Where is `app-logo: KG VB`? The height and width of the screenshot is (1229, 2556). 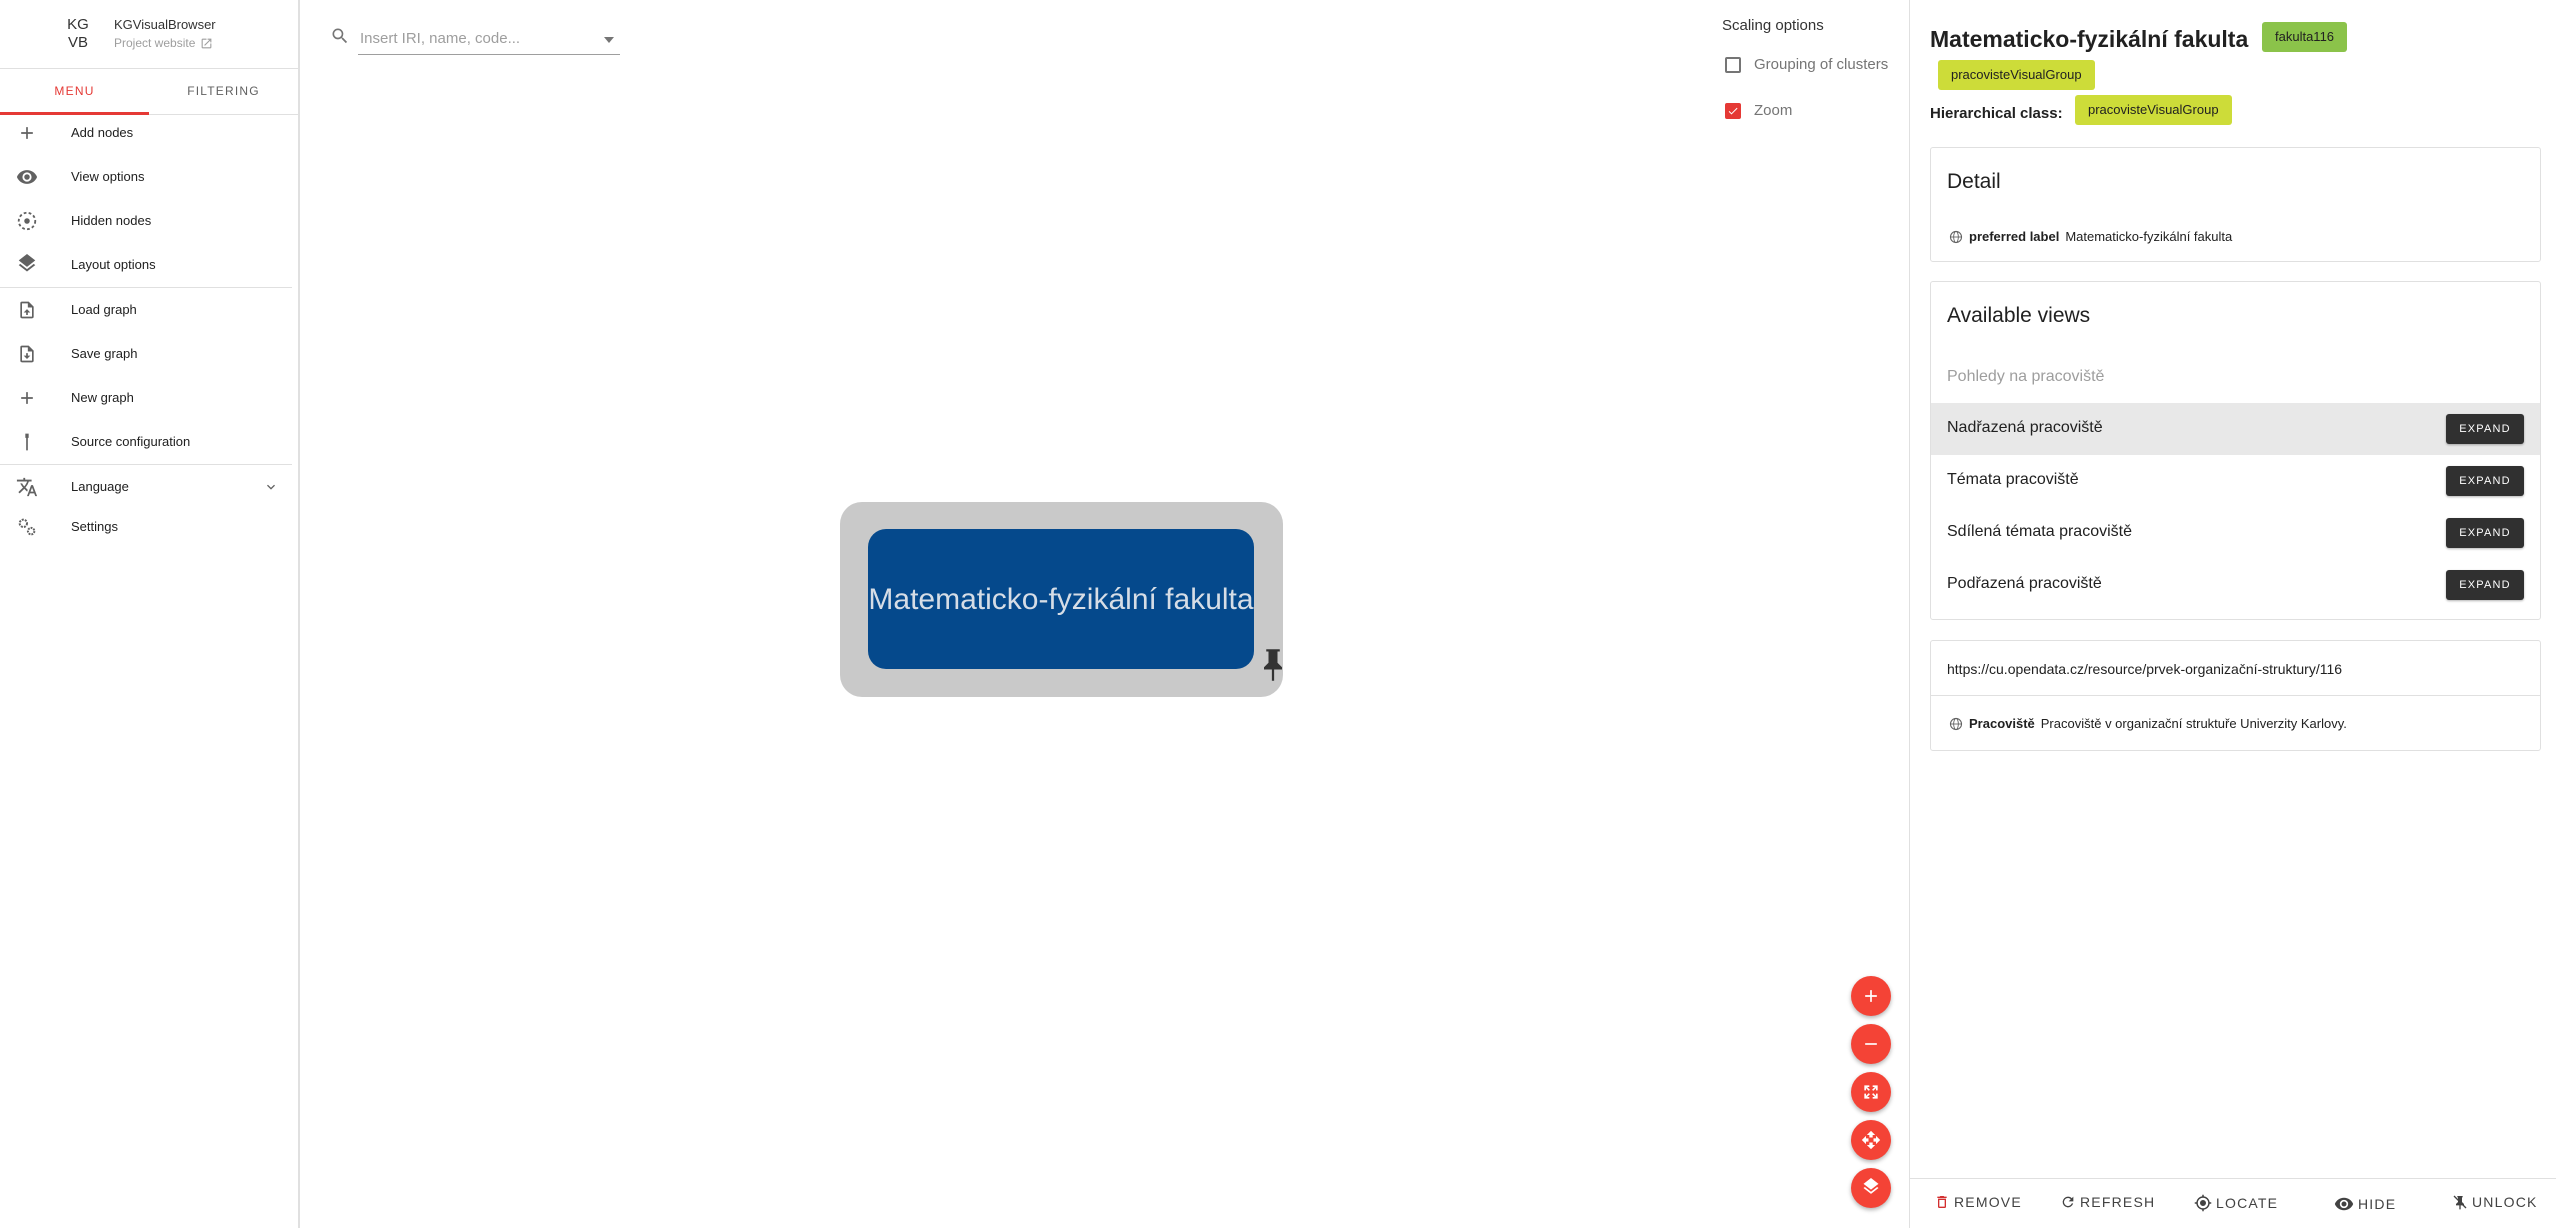 app-logo: KG VB is located at coordinates (78, 34).